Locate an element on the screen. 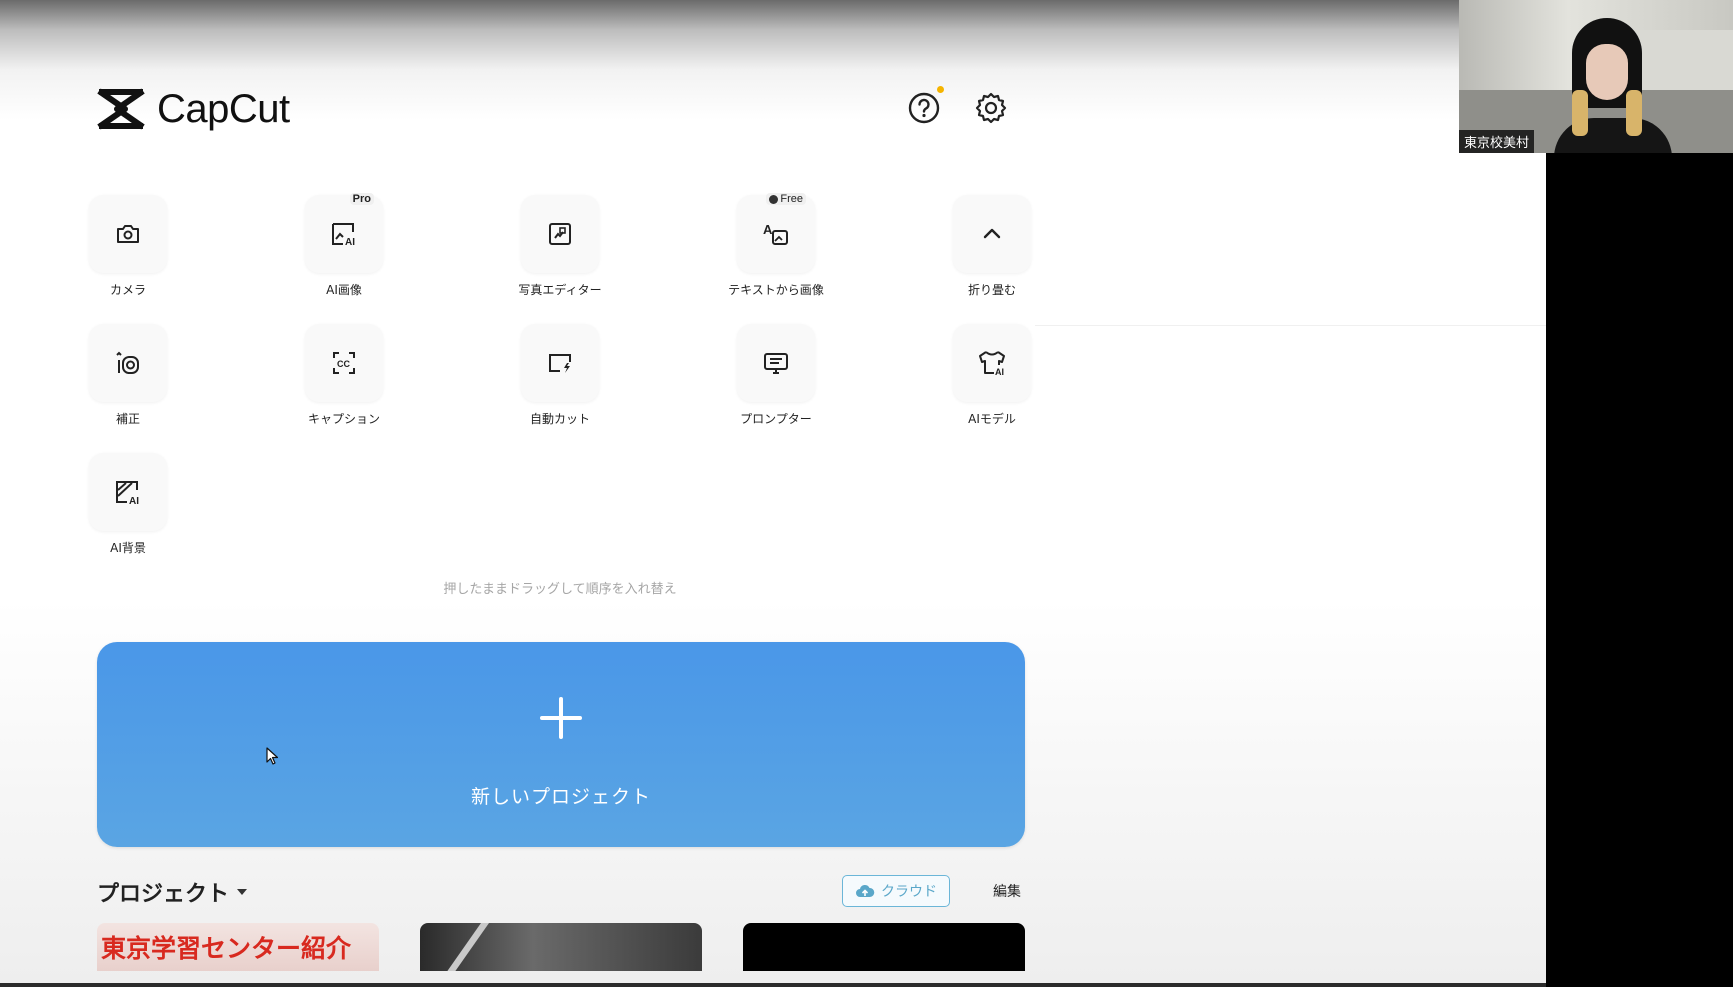  text-to-image-icon: A is located at coordinates (775, 233).